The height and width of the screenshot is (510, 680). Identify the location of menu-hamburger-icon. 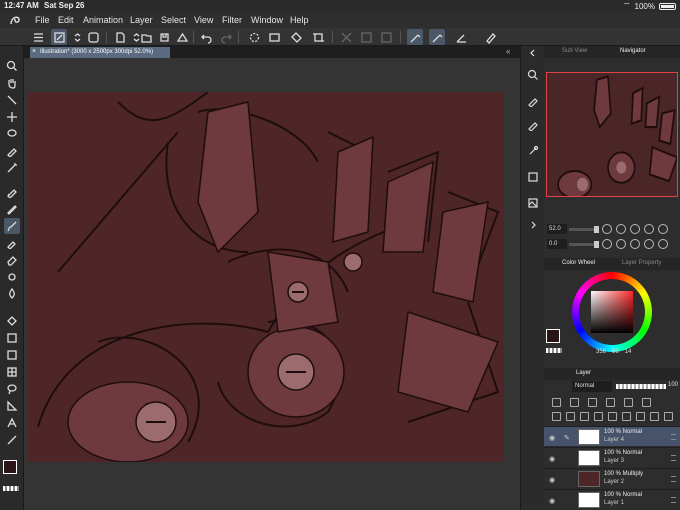
(38, 37).